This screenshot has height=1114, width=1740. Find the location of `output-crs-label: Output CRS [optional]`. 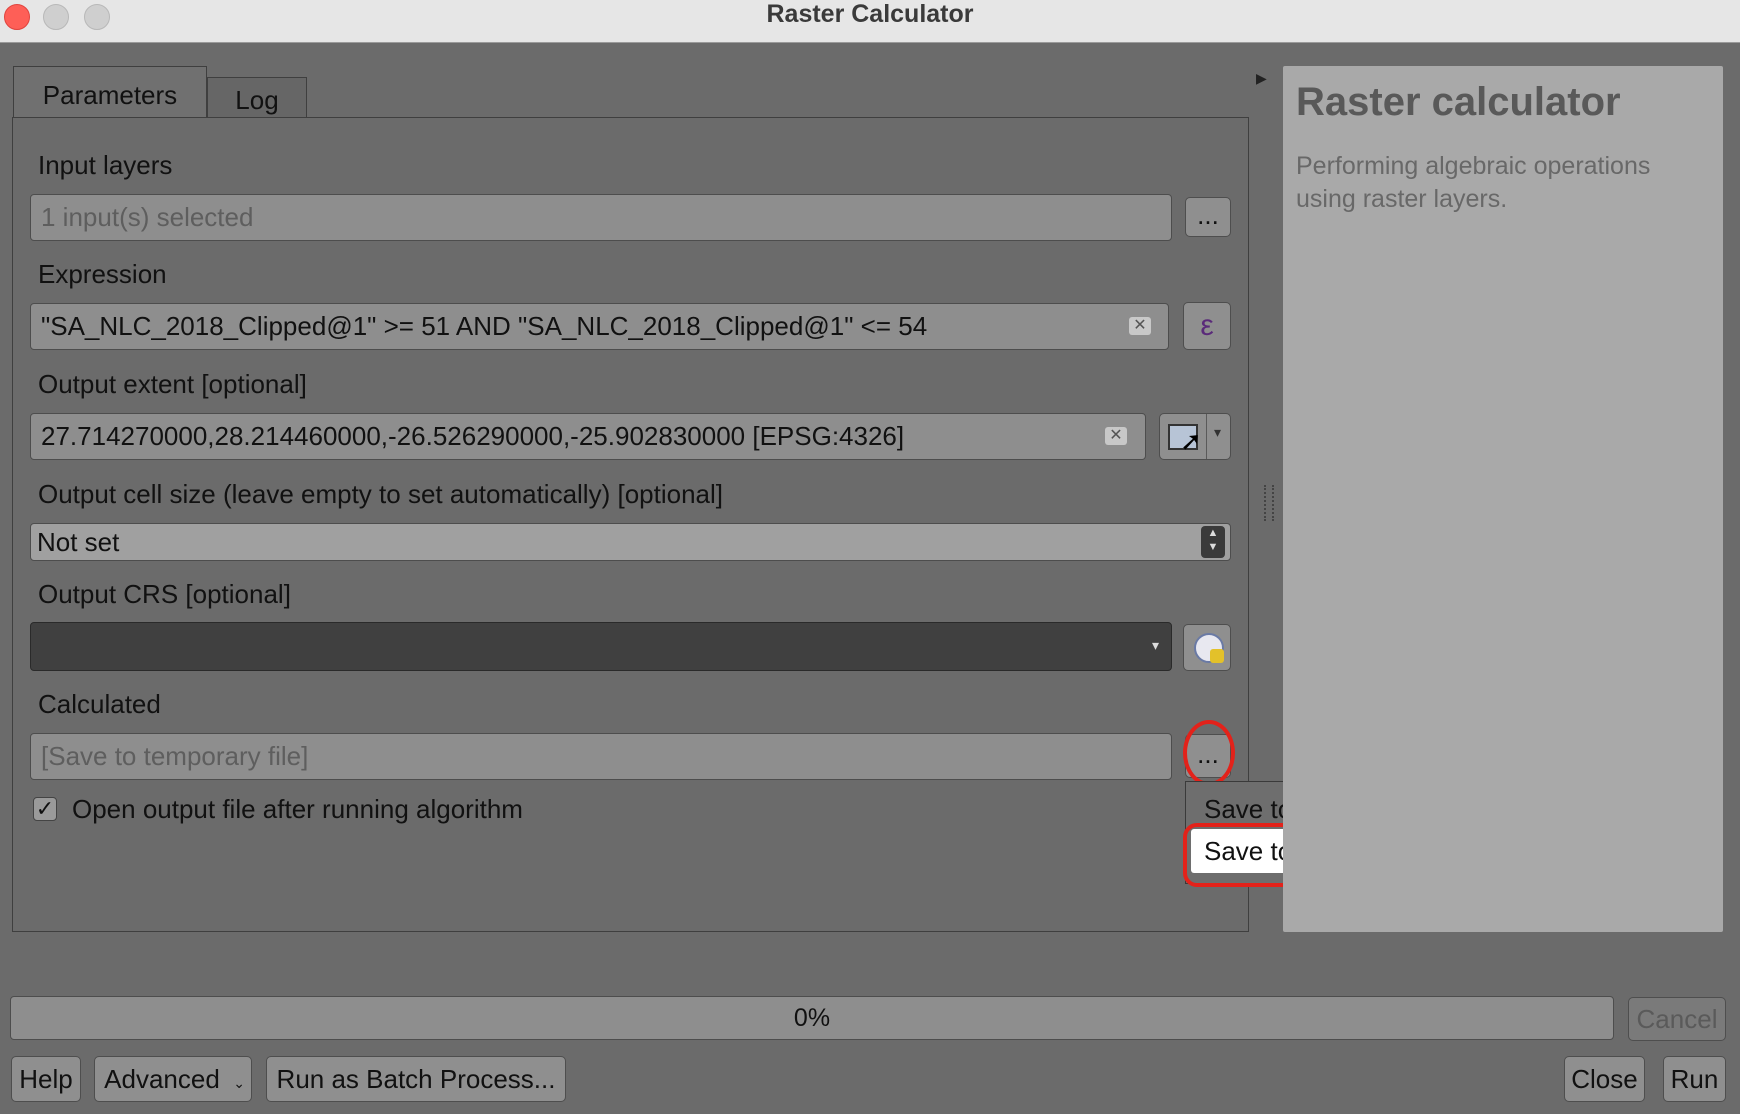

output-crs-label: Output CRS [optional] is located at coordinates (164, 594).